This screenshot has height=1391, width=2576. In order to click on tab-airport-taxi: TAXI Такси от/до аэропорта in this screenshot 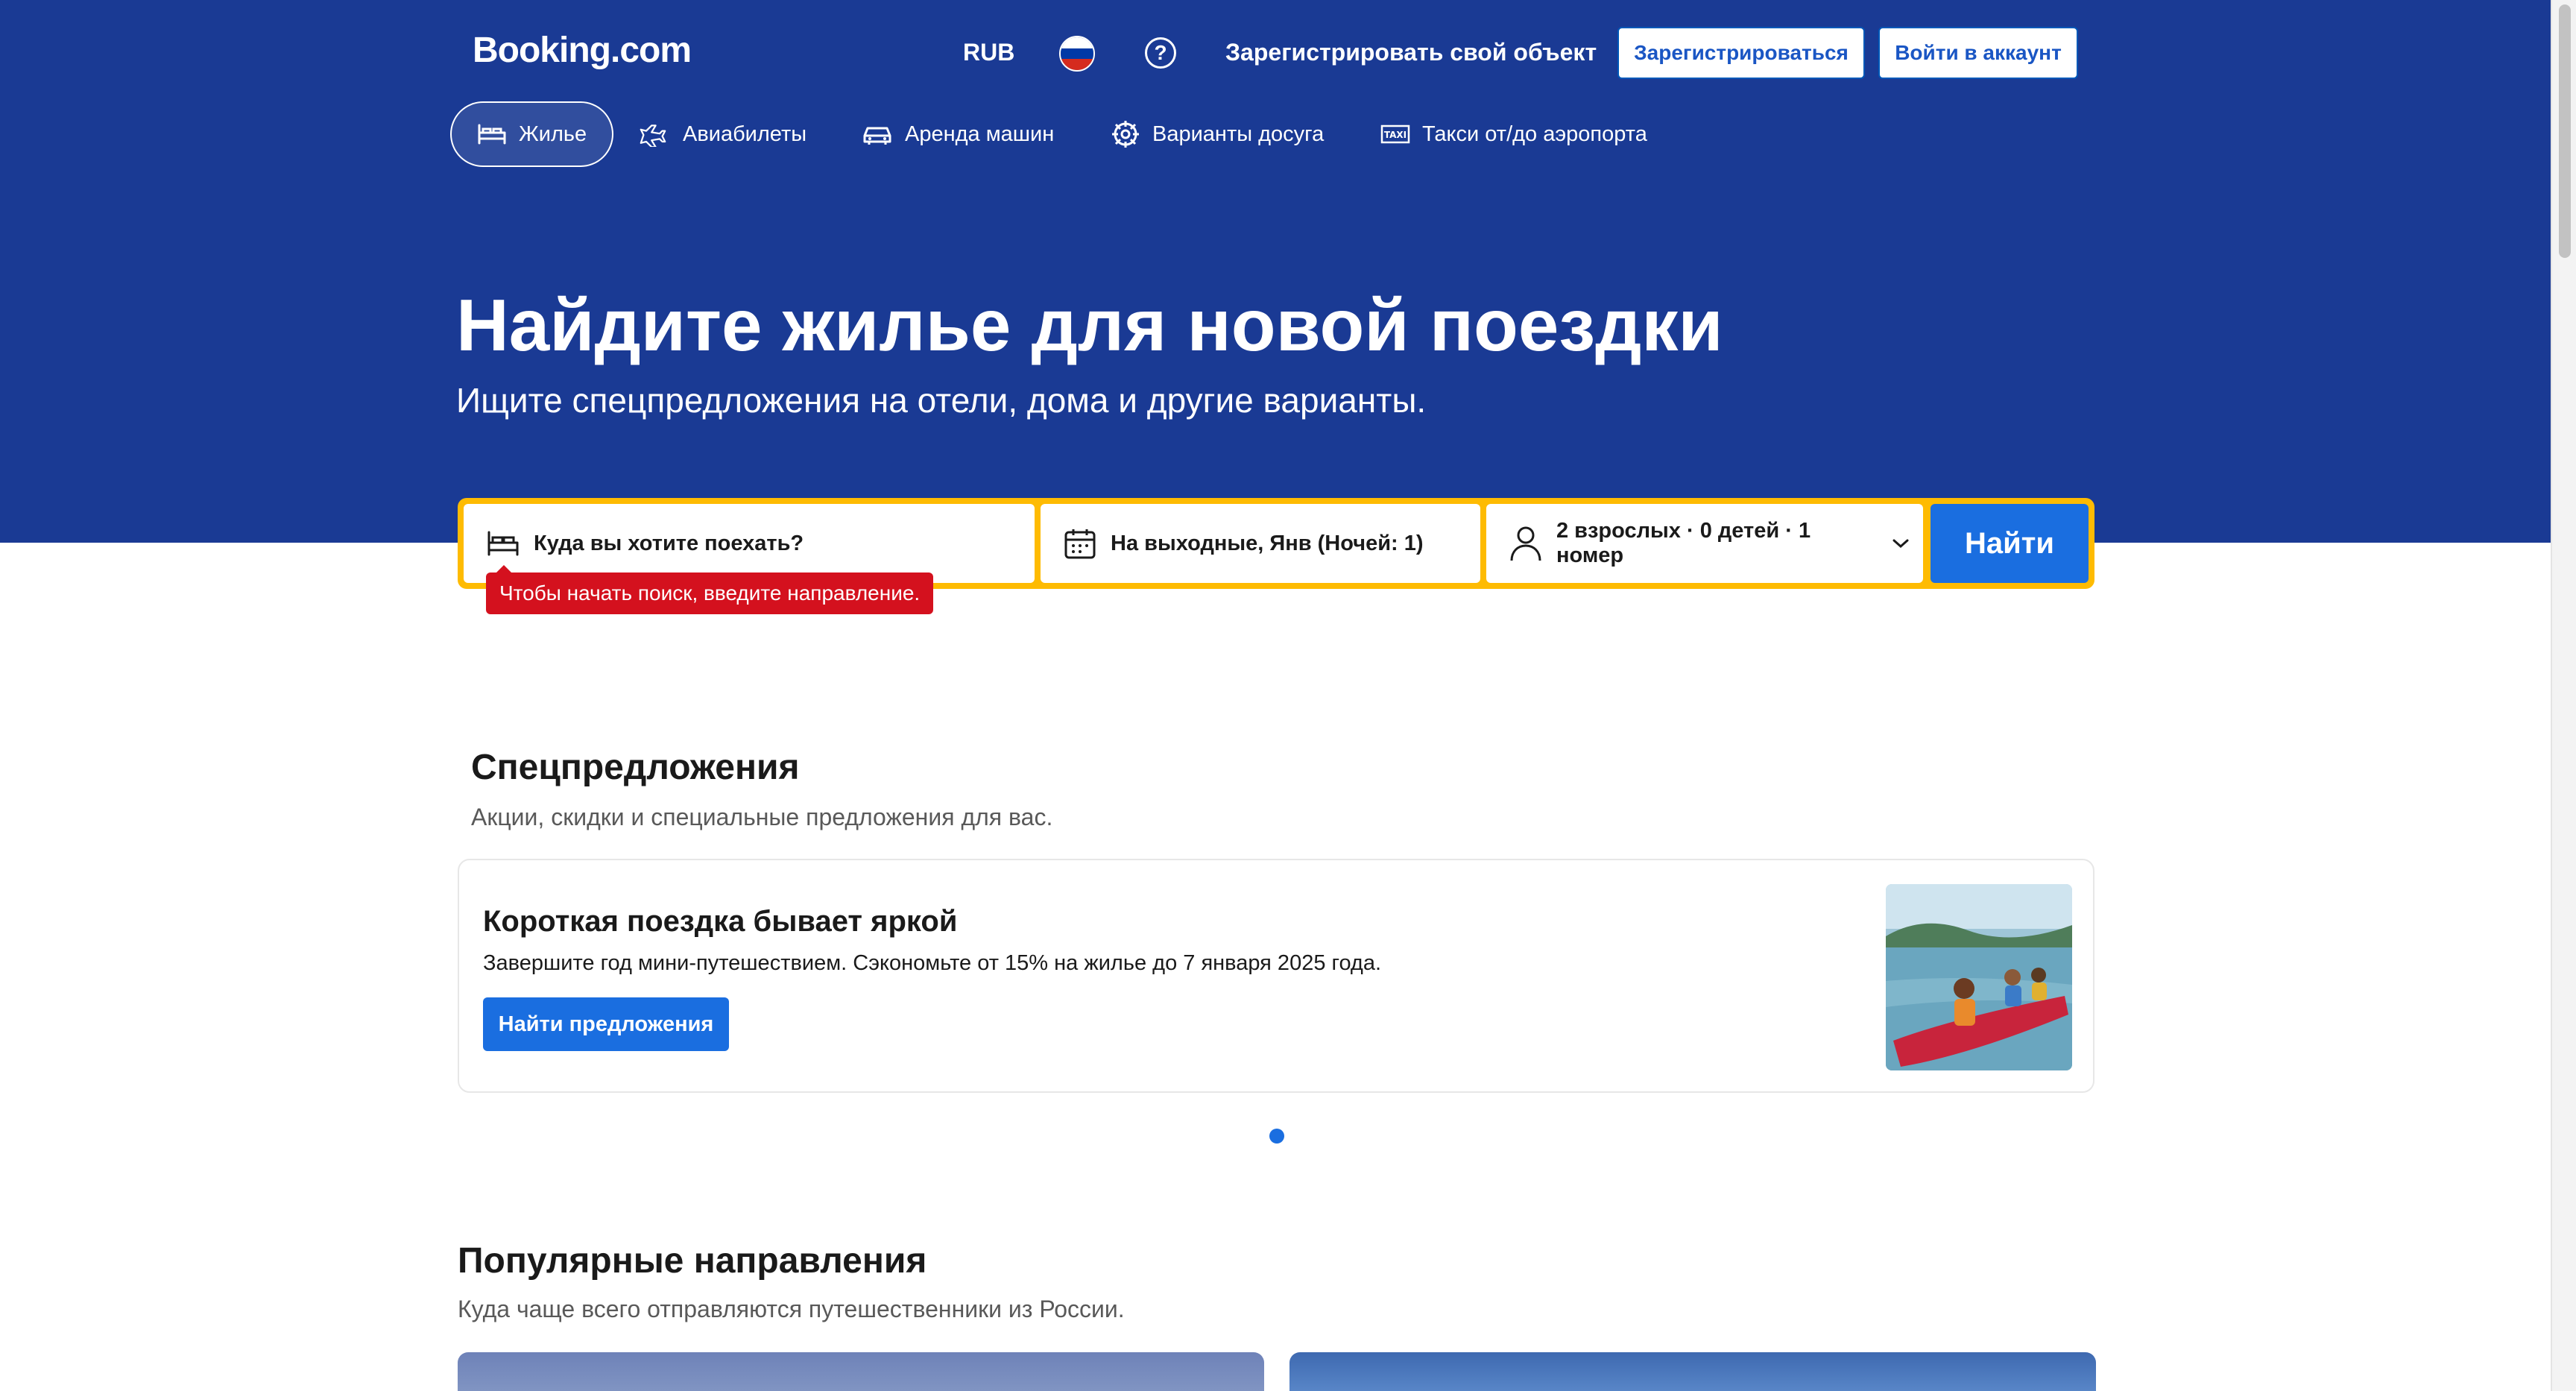, I will do `click(1513, 134)`.